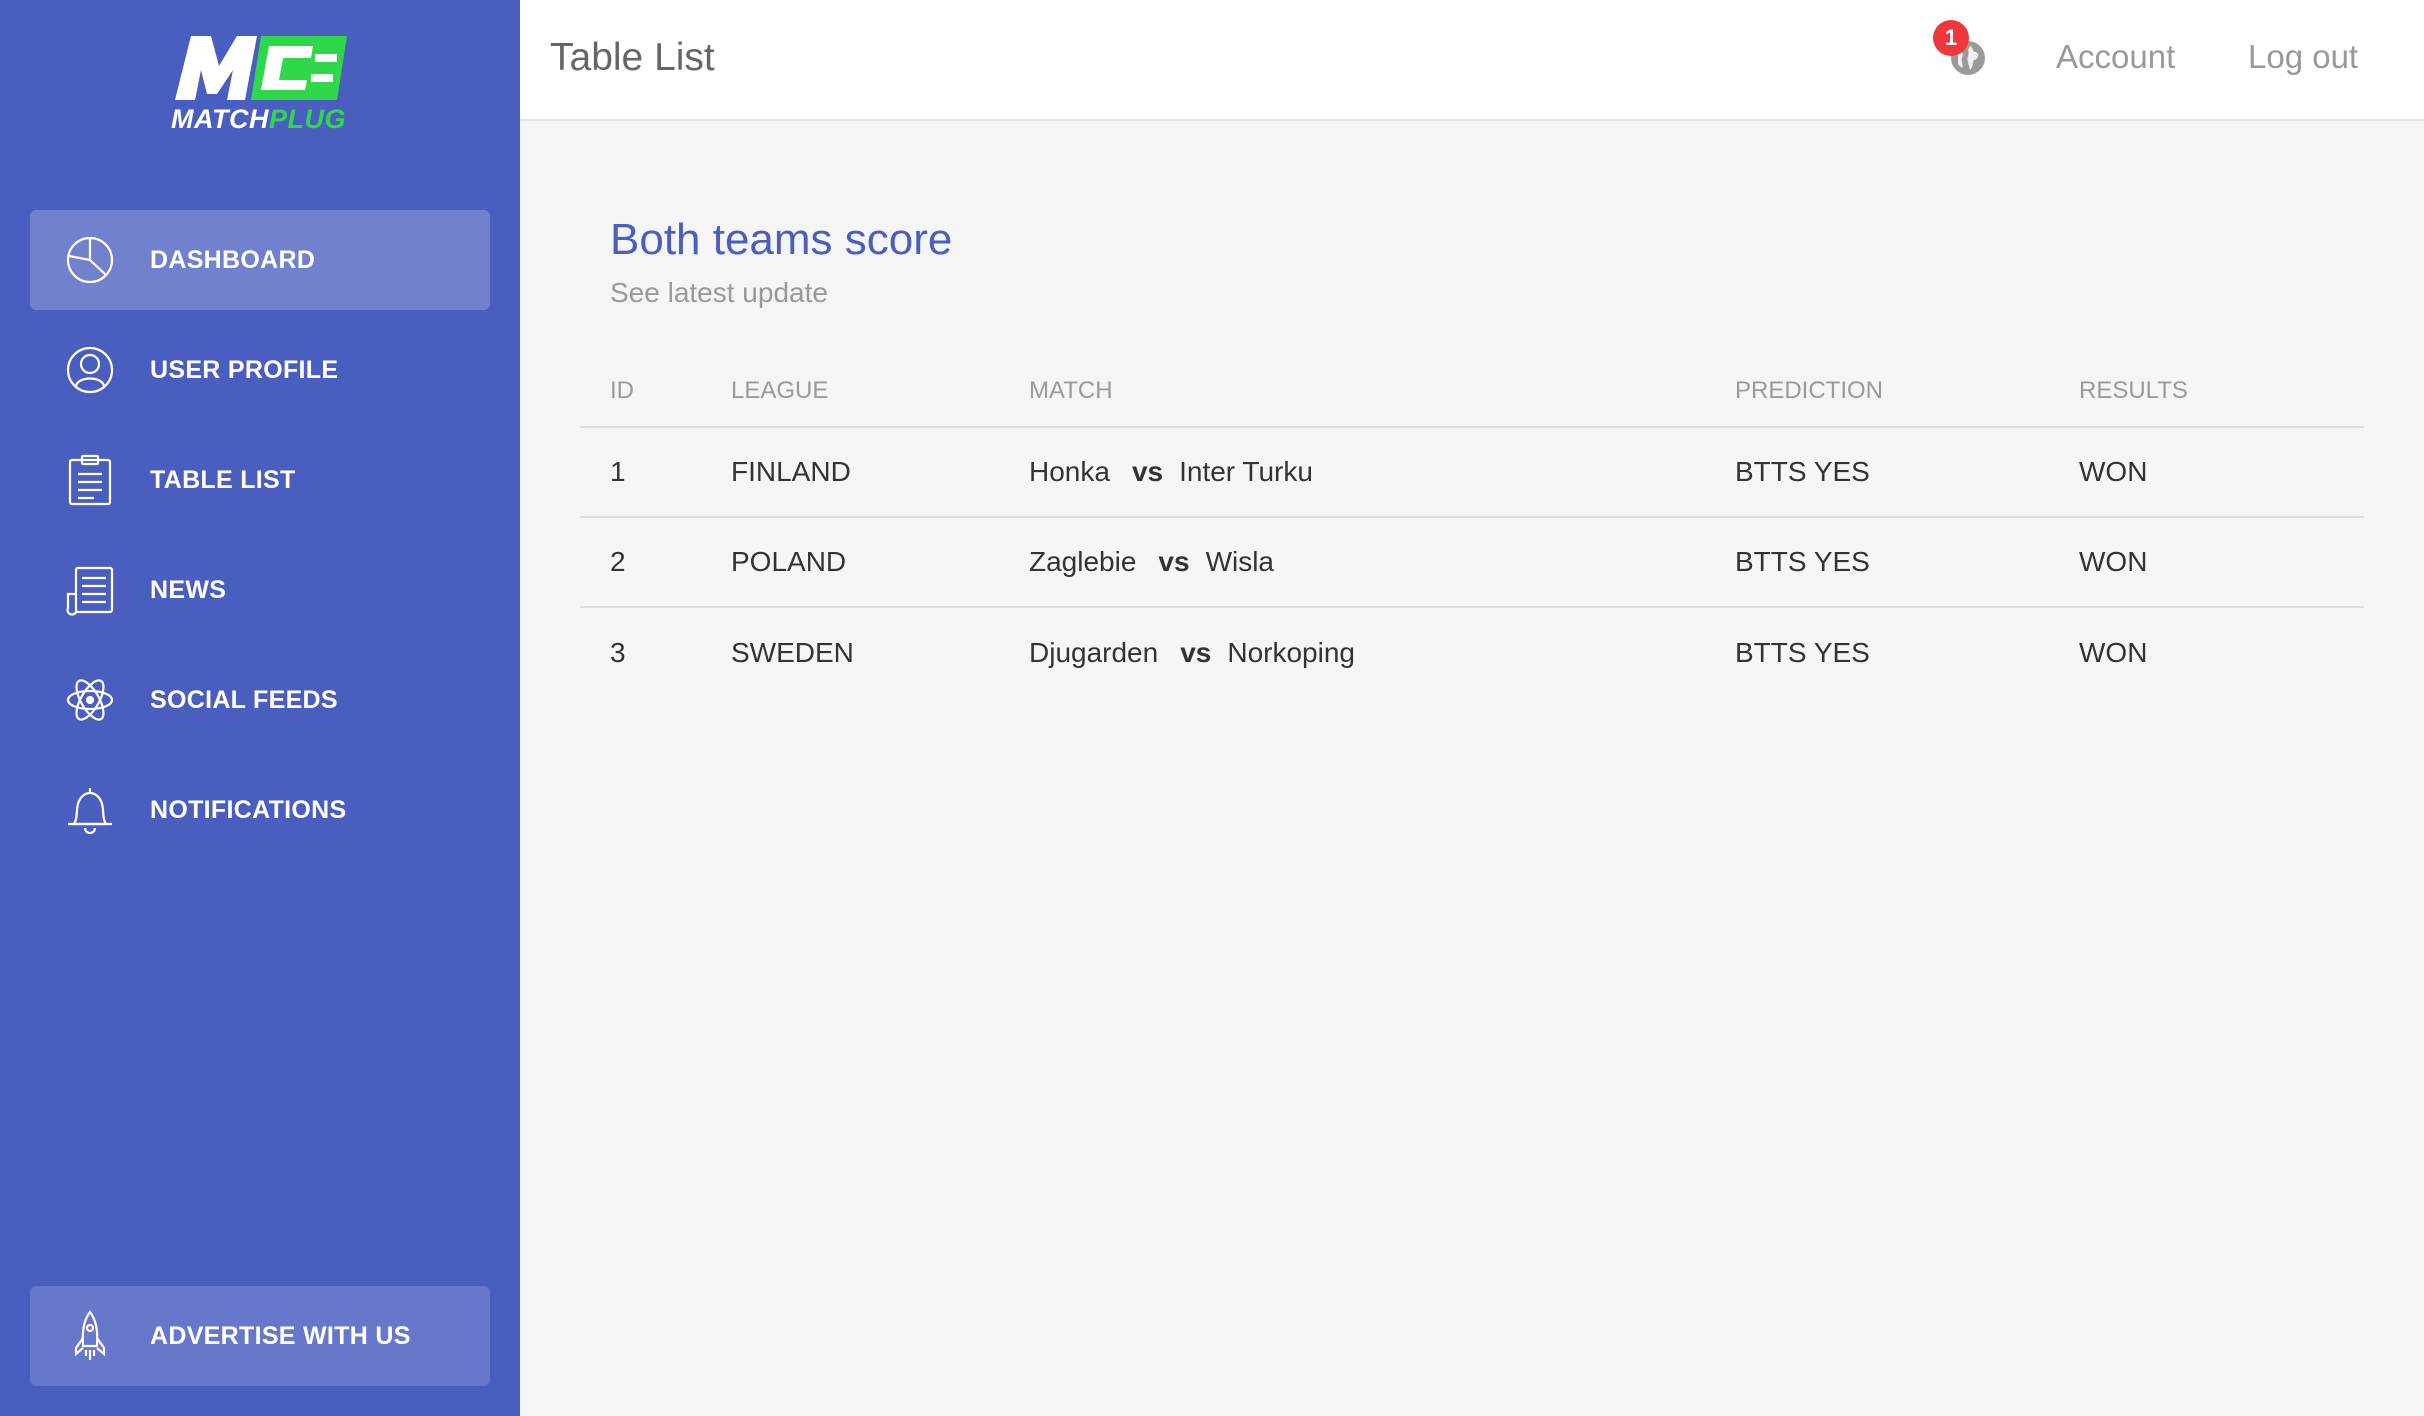 Image resolution: width=2424 pixels, height=1416 pixels. What do you see at coordinates (1083, 561) in the screenshot?
I see `home-team: Zaglebie` at bounding box center [1083, 561].